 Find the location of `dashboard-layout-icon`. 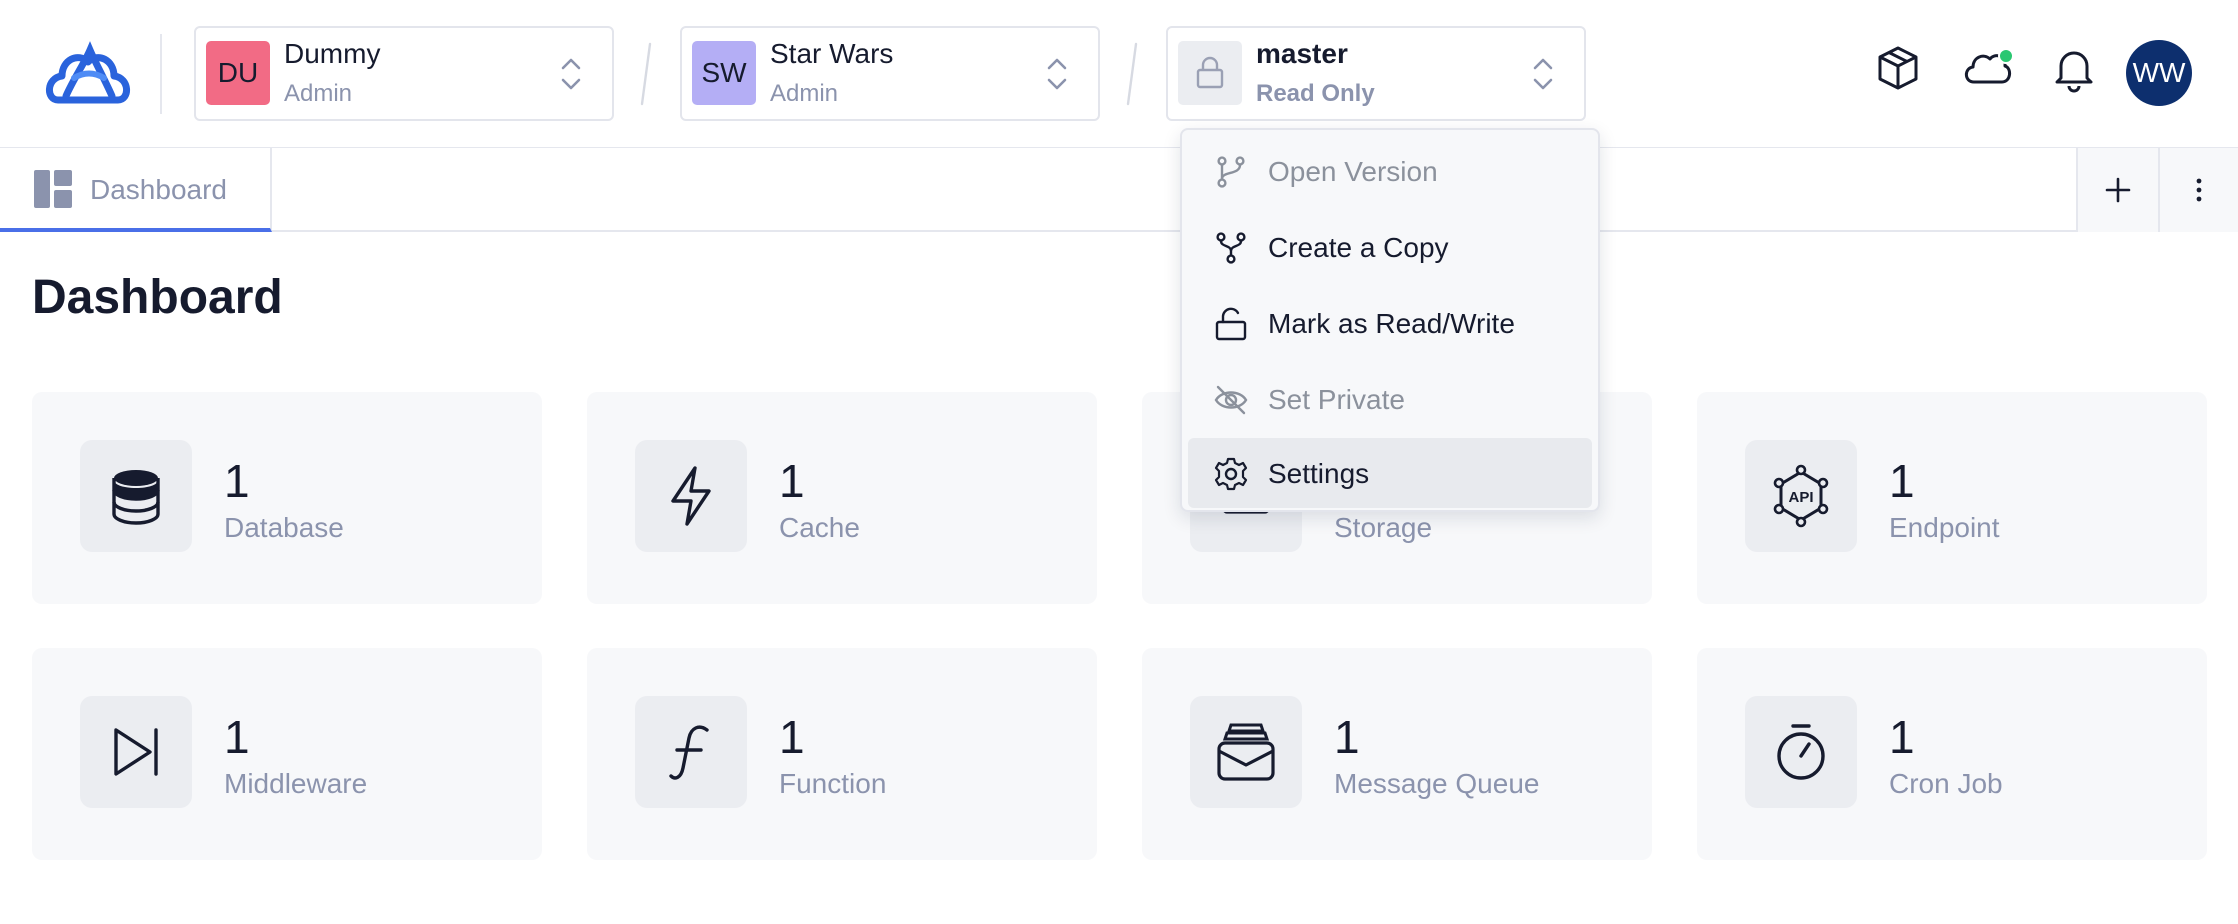

dashboard-layout-icon is located at coordinates (53, 189).